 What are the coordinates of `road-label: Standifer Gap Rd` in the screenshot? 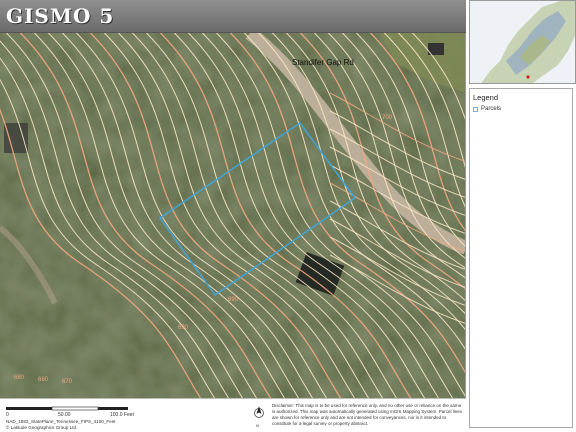 It's located at (323, 62).